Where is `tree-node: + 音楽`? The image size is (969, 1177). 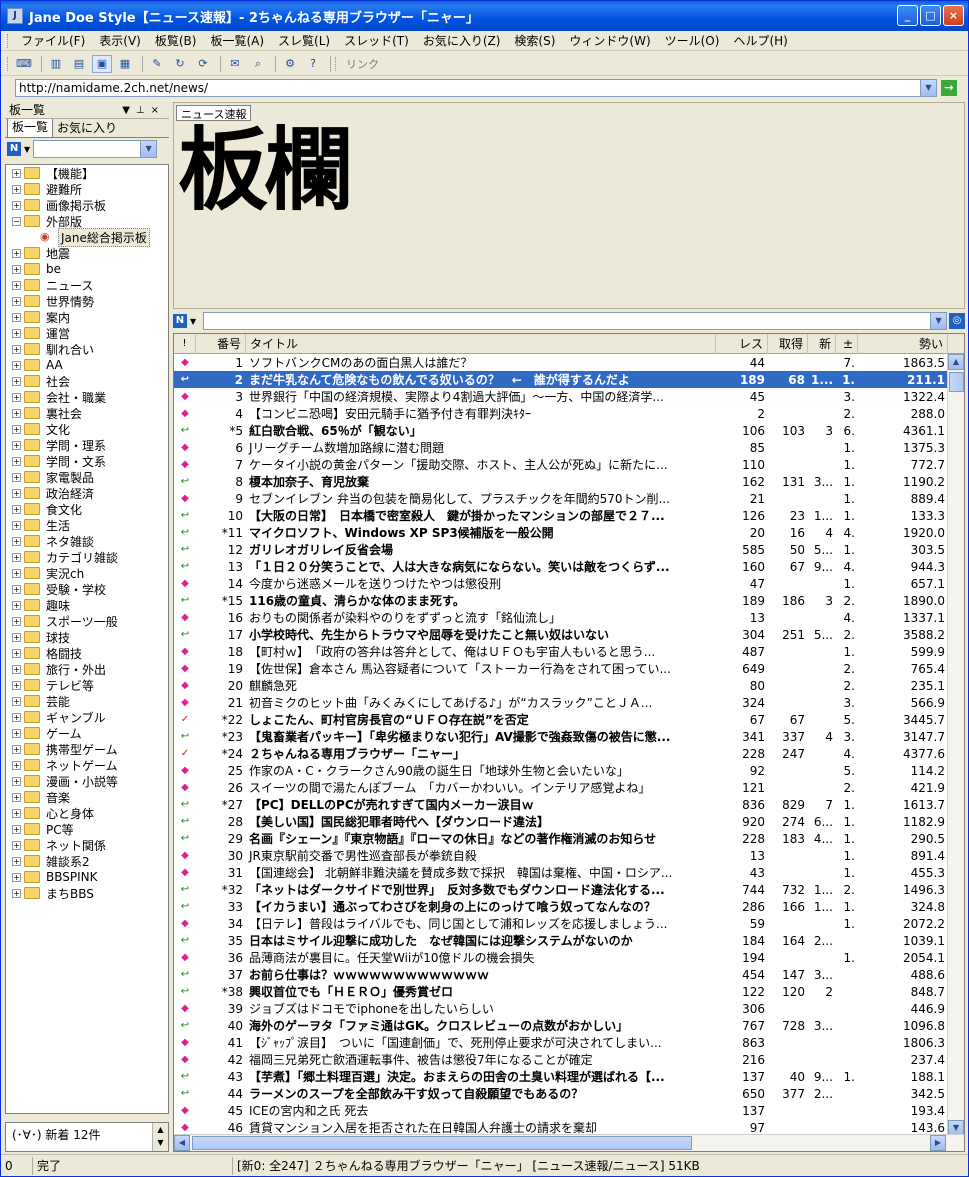
tree-node: + 音楽 is located at coordinates (87, 797).